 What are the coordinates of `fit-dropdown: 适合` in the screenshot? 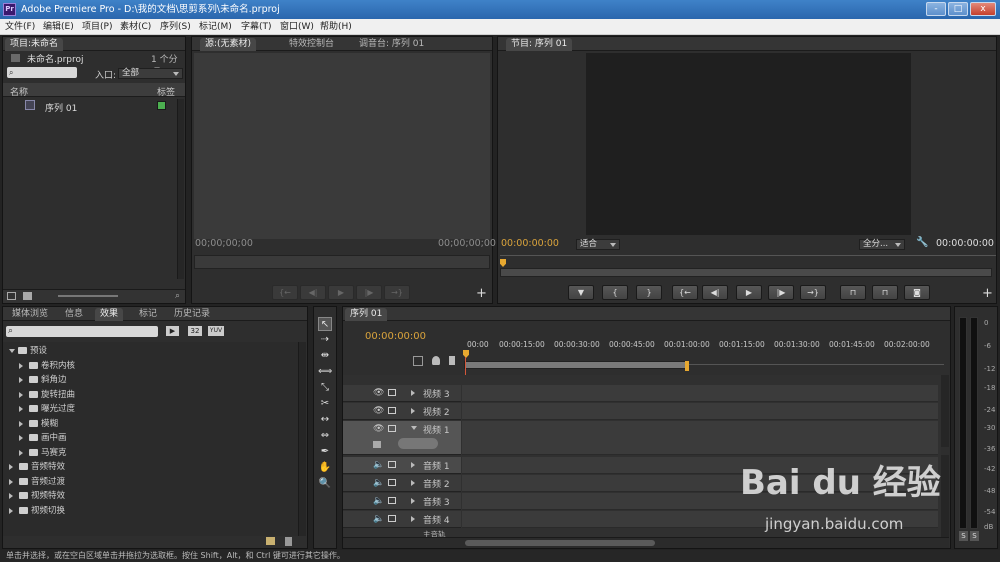 It's located at (598, 244).